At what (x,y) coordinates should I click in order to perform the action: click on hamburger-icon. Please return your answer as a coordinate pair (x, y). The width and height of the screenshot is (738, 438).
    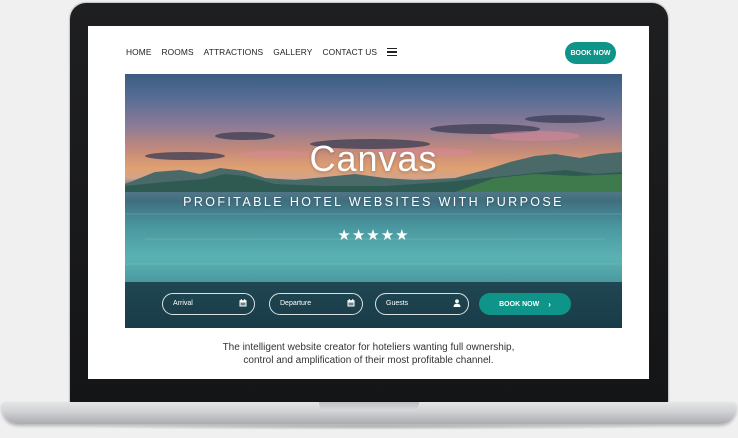
    Looking at the image, I should click on (392, 52).